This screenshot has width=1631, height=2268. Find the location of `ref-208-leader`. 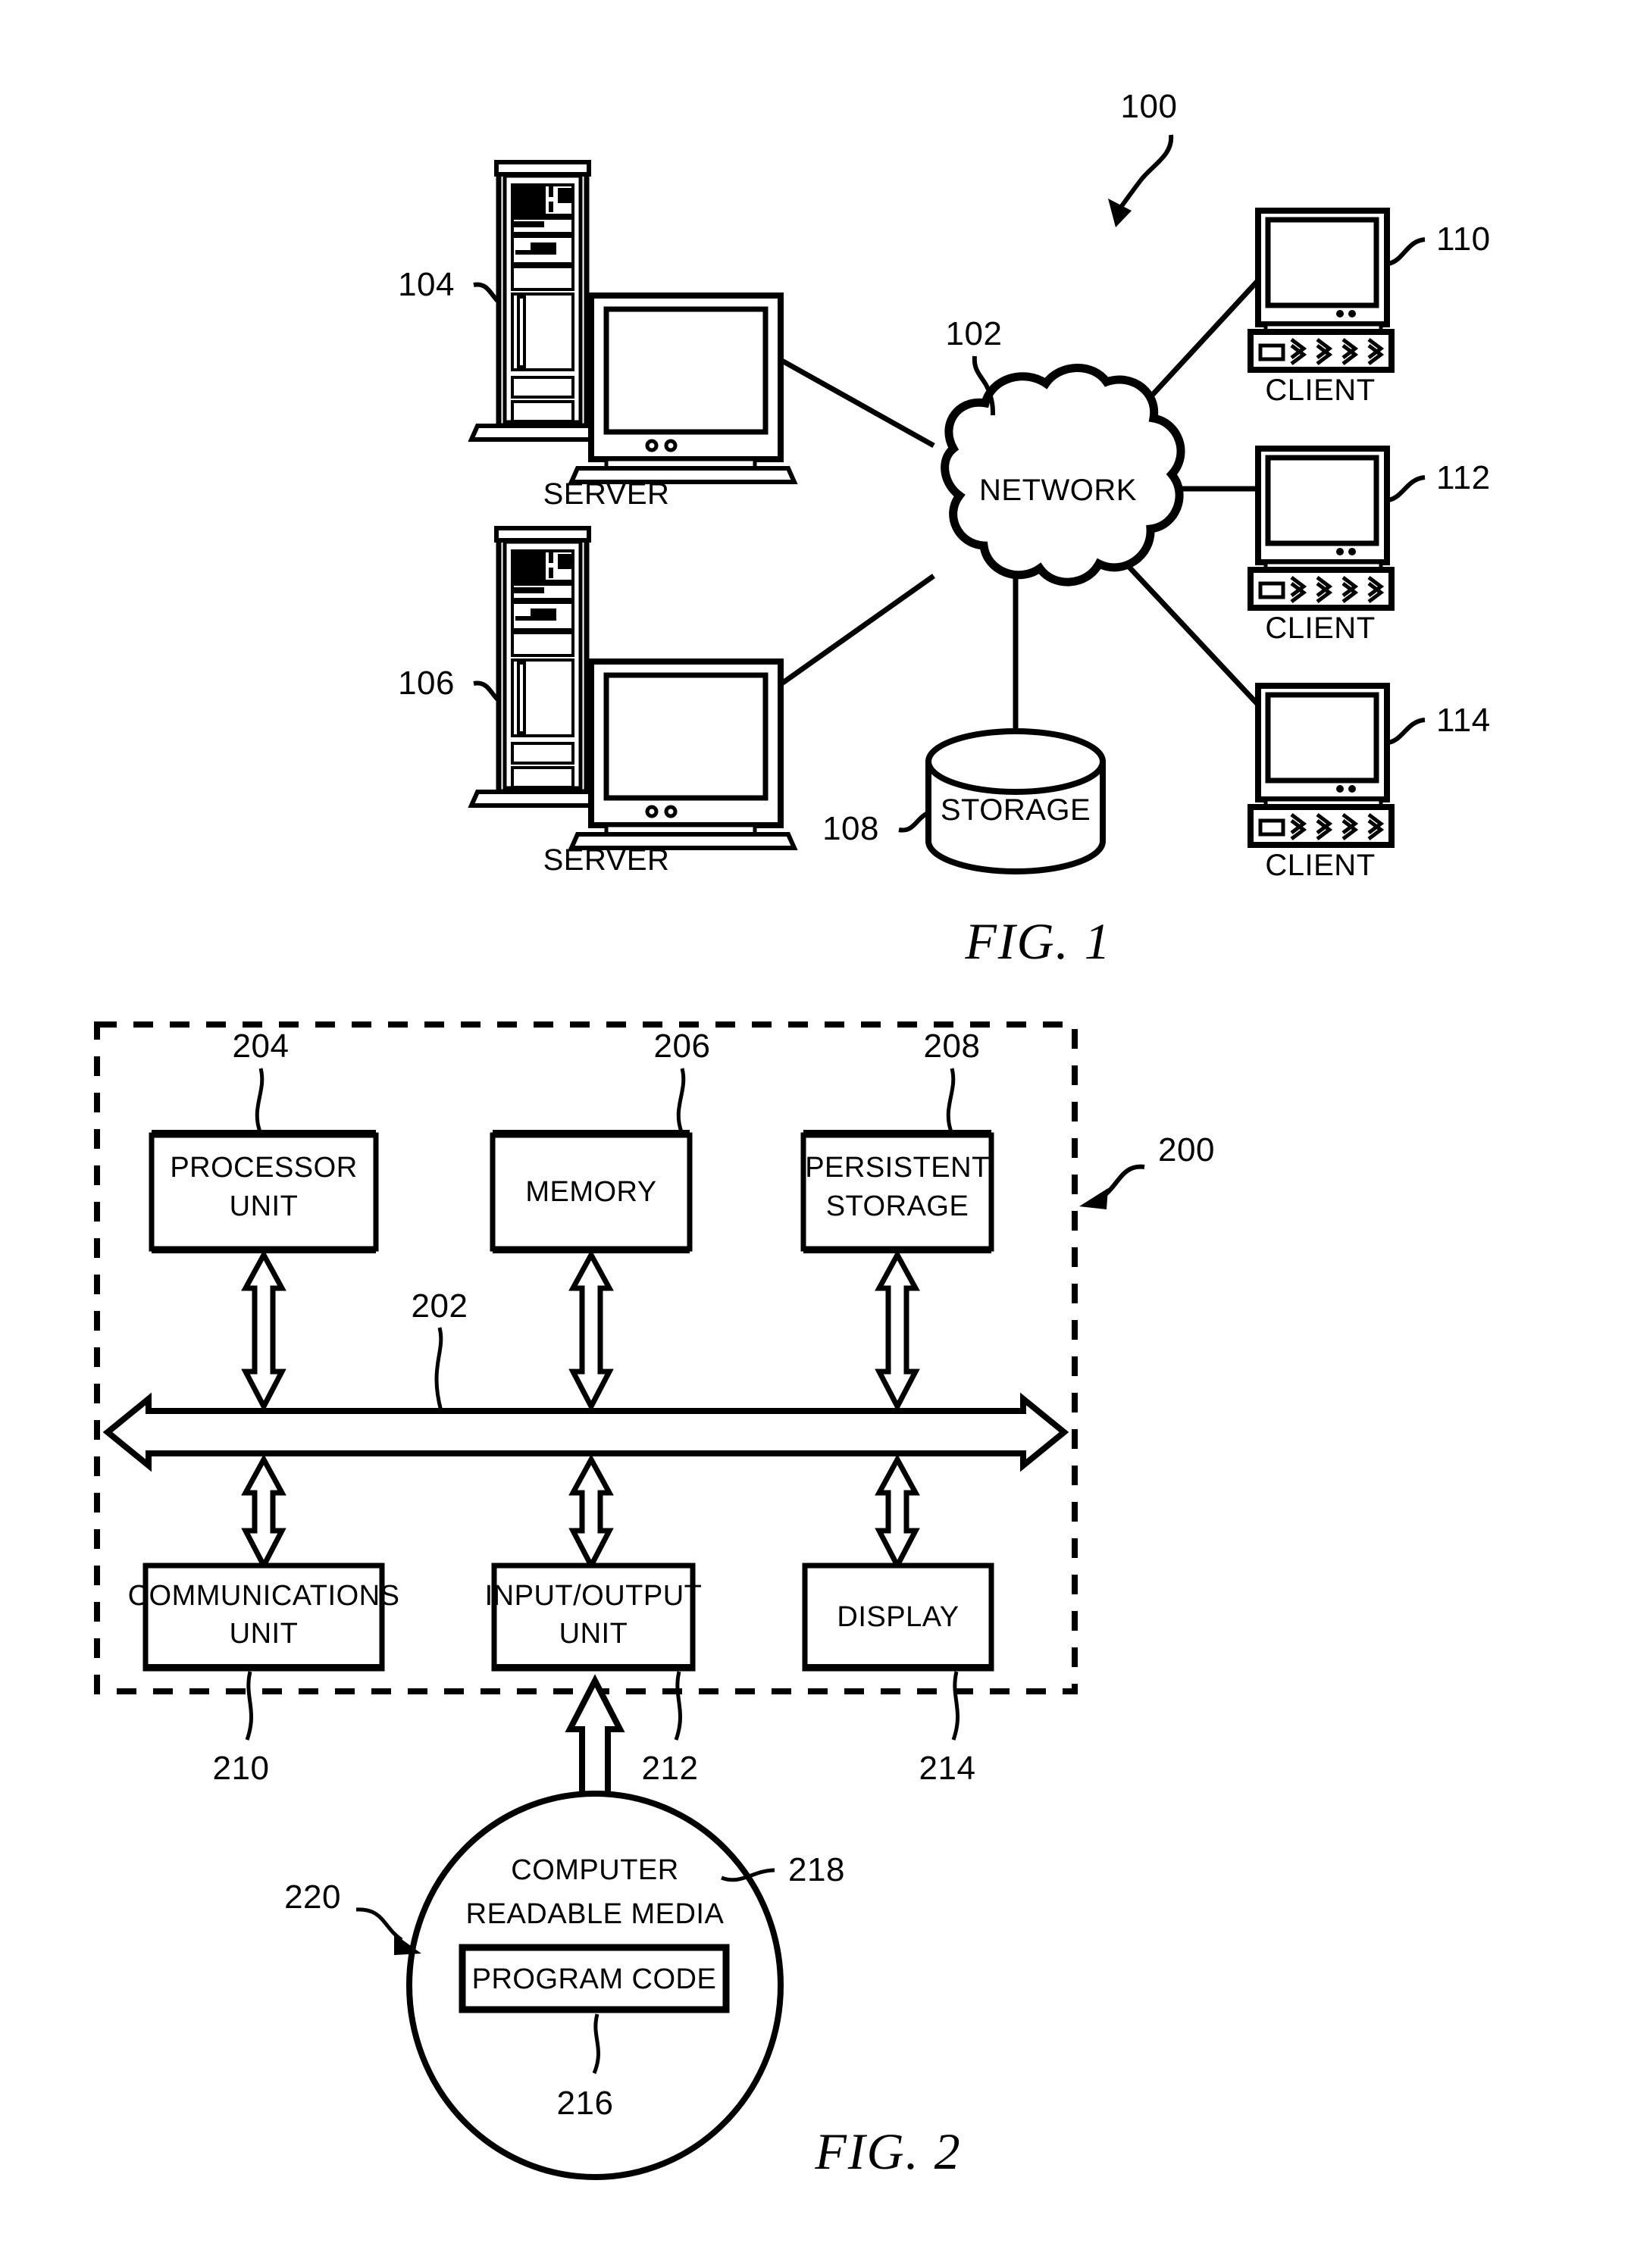

ref-208-leader is located at coordinates (951, 1101).